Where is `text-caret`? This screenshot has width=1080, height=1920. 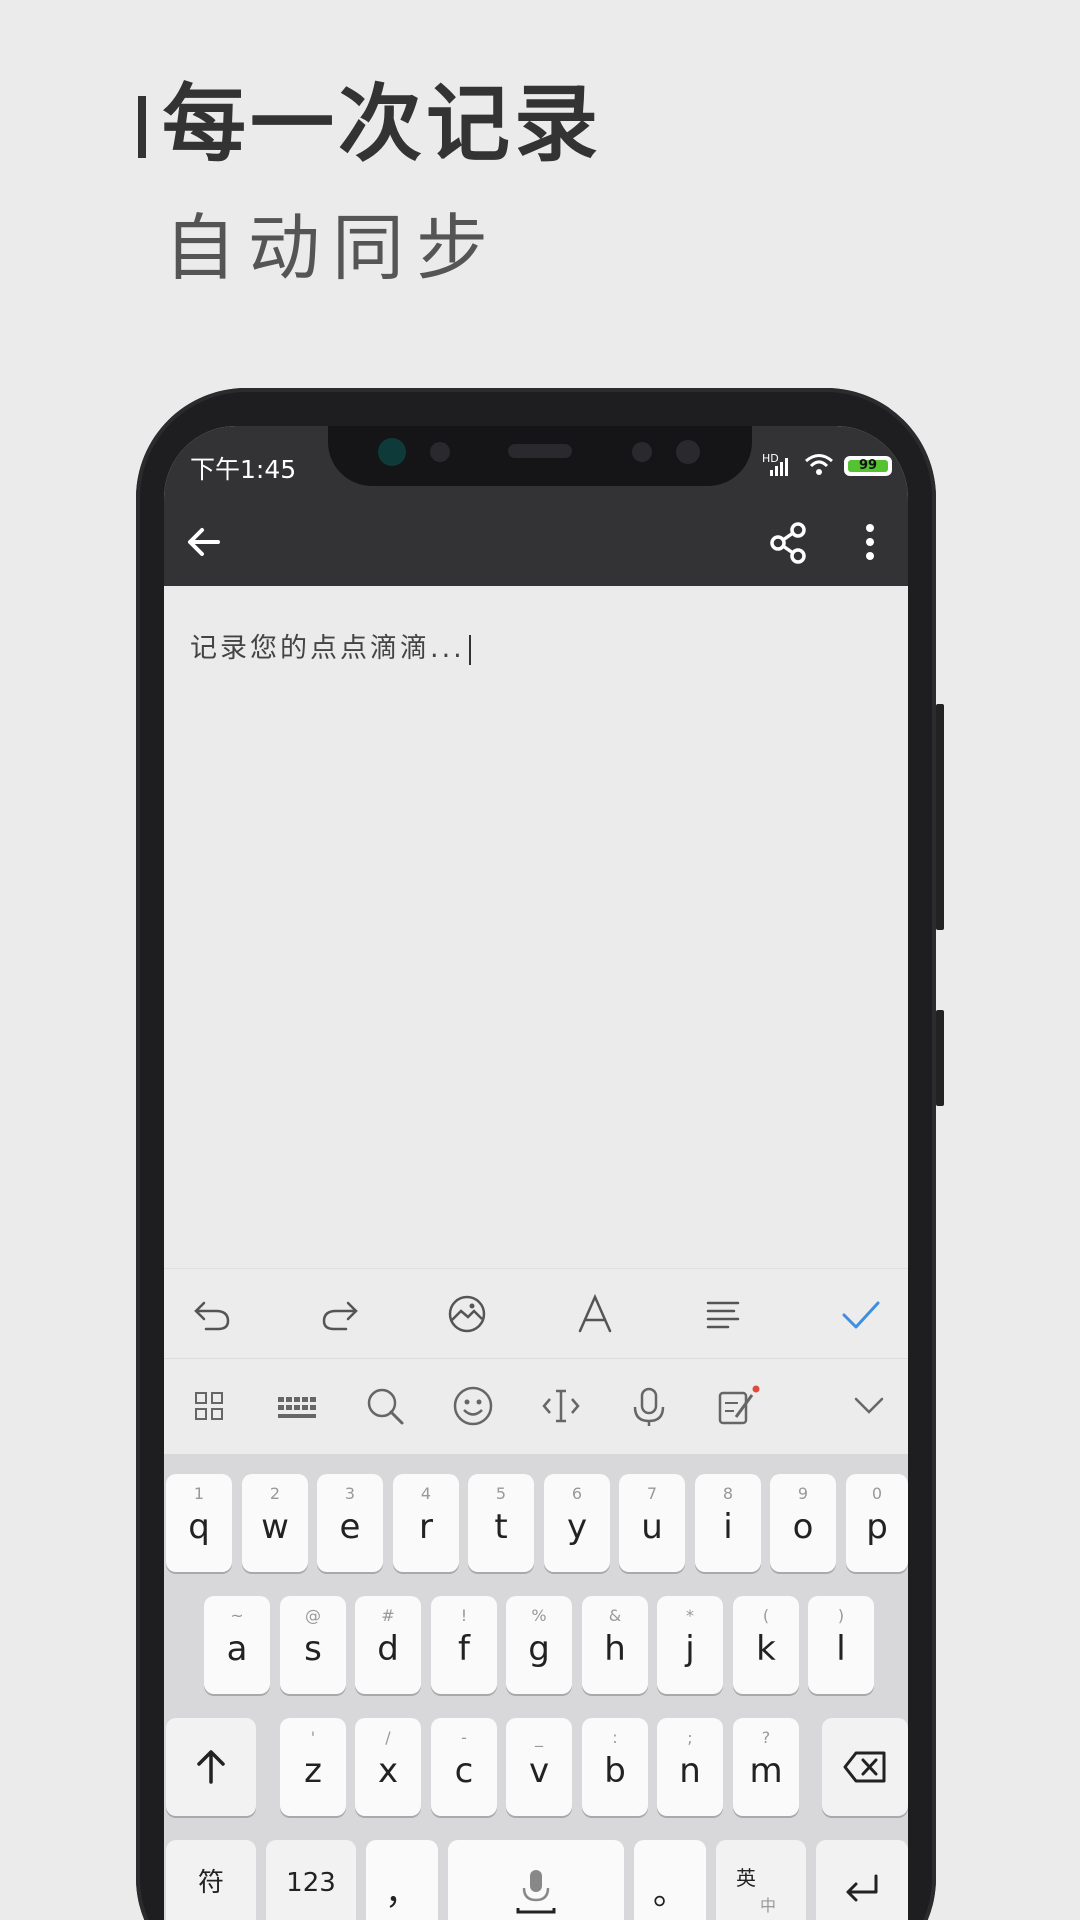 text-caret is located at coordinates (469, 649).